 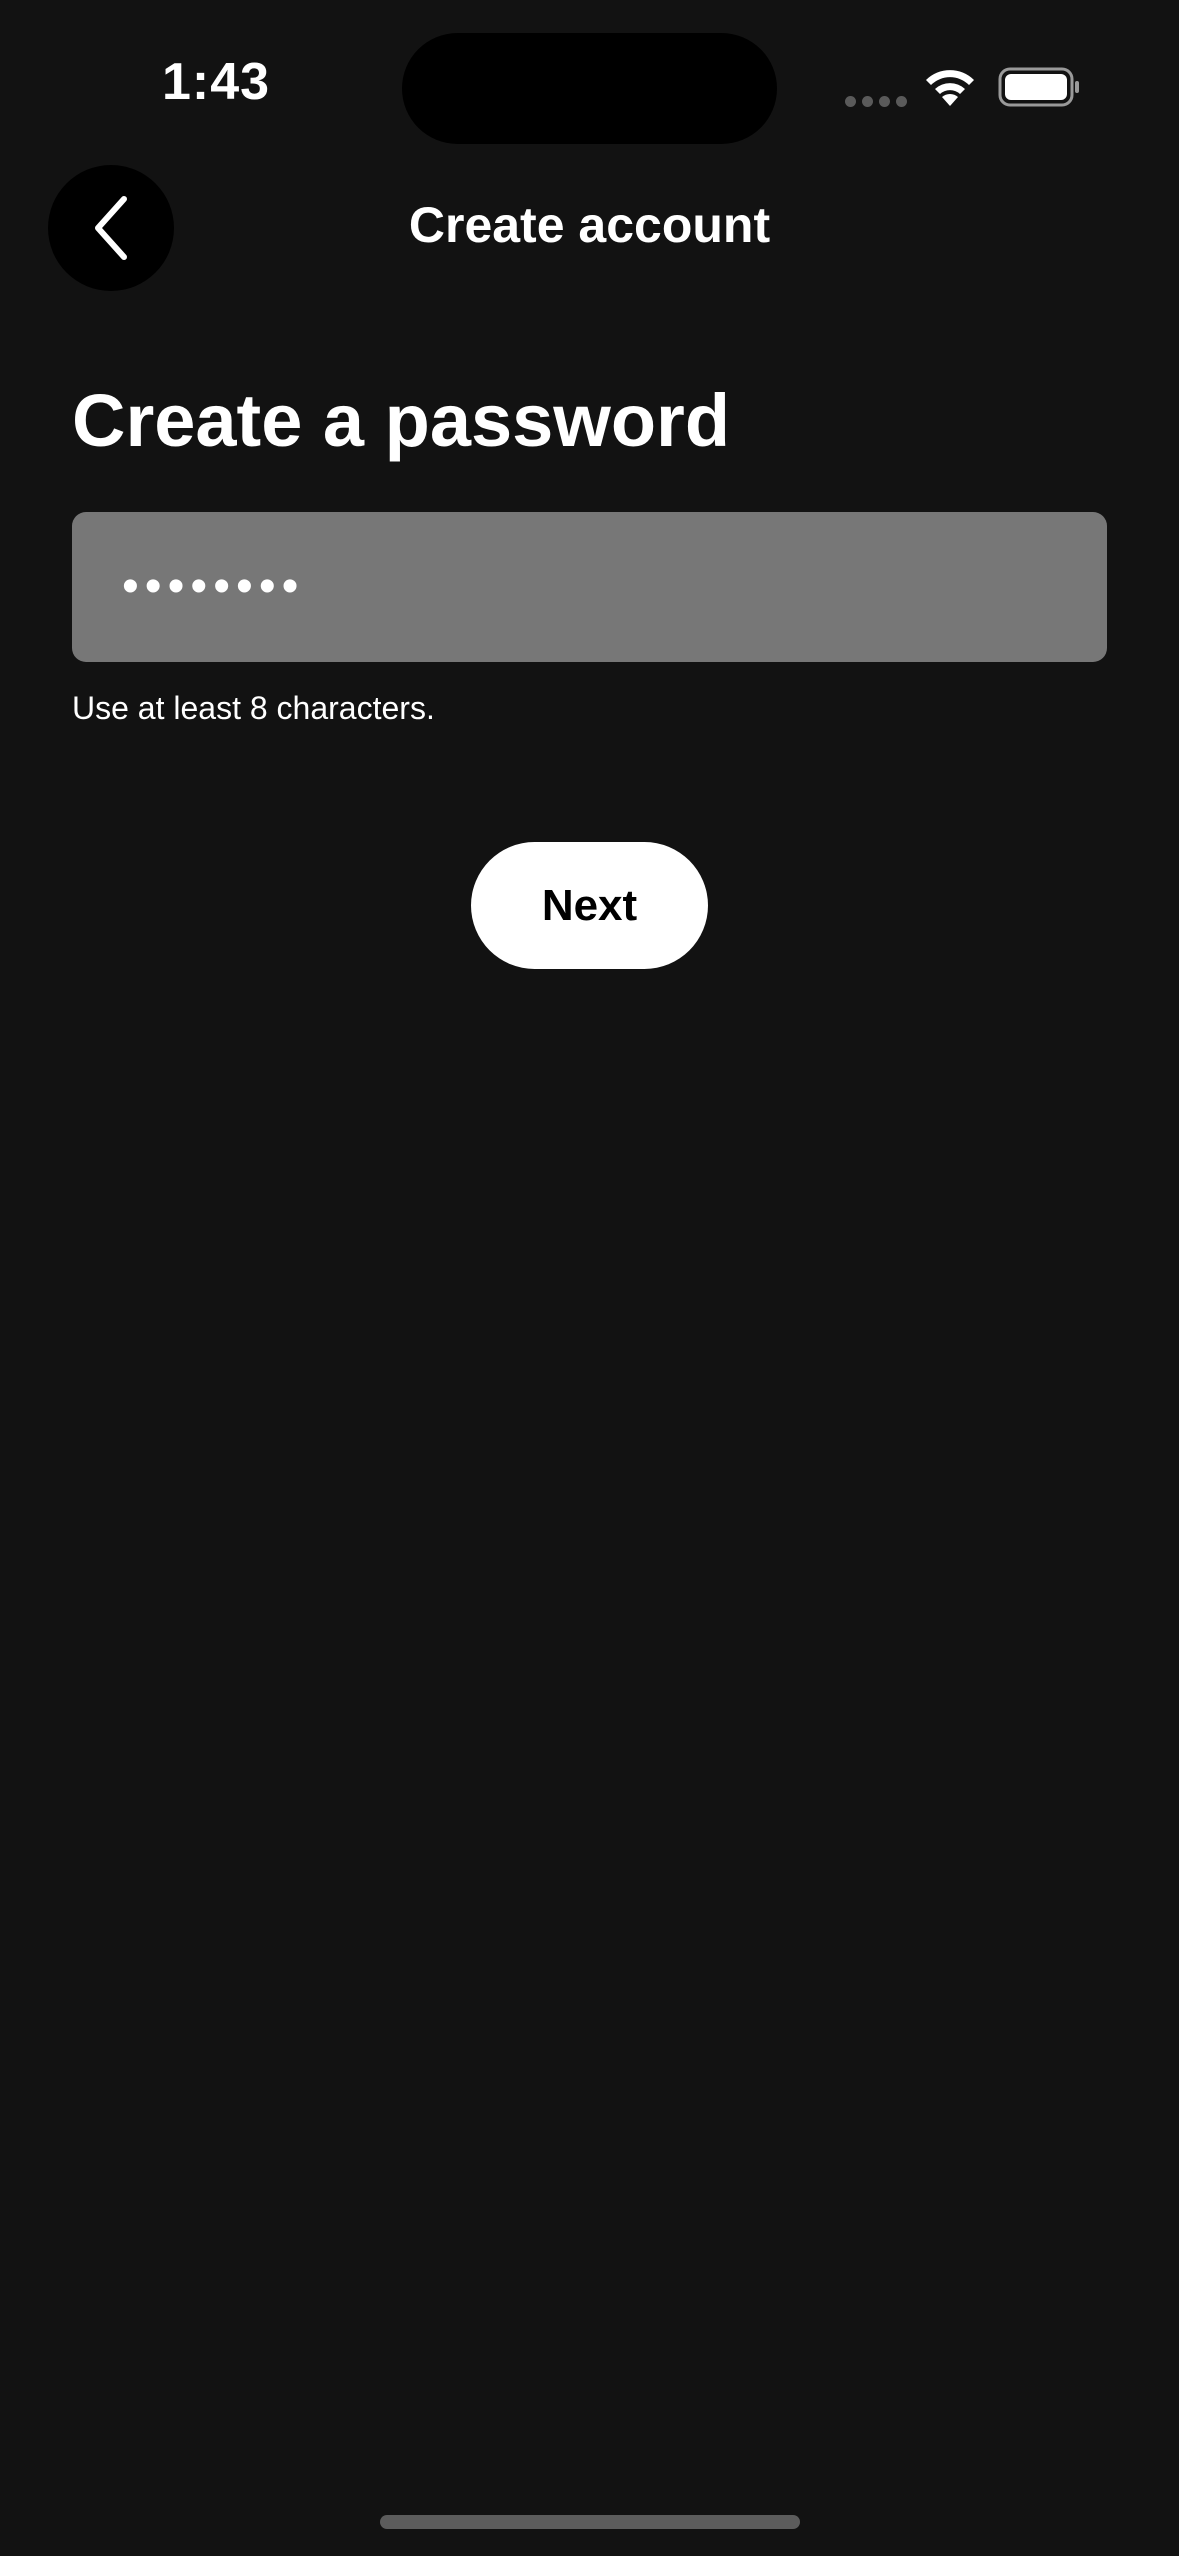 I want to click on nav-title: Create account, so click(x=589, y=225).